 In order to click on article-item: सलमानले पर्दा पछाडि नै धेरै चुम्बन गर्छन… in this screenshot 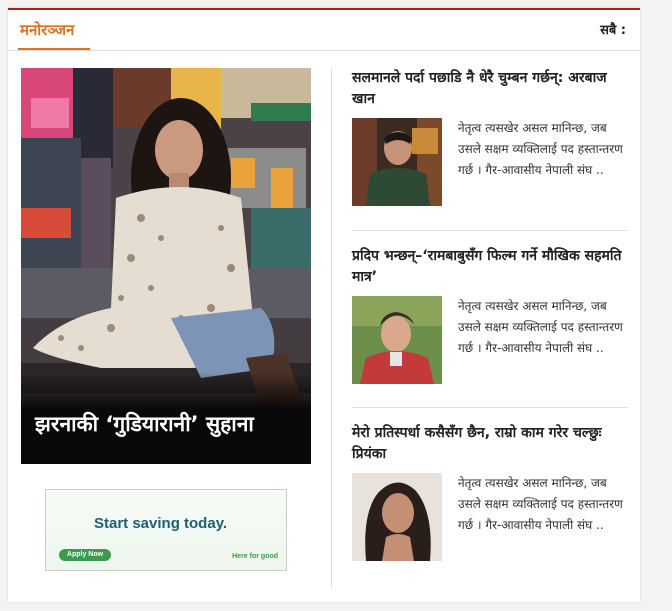, I will do `click(490, 138)`.